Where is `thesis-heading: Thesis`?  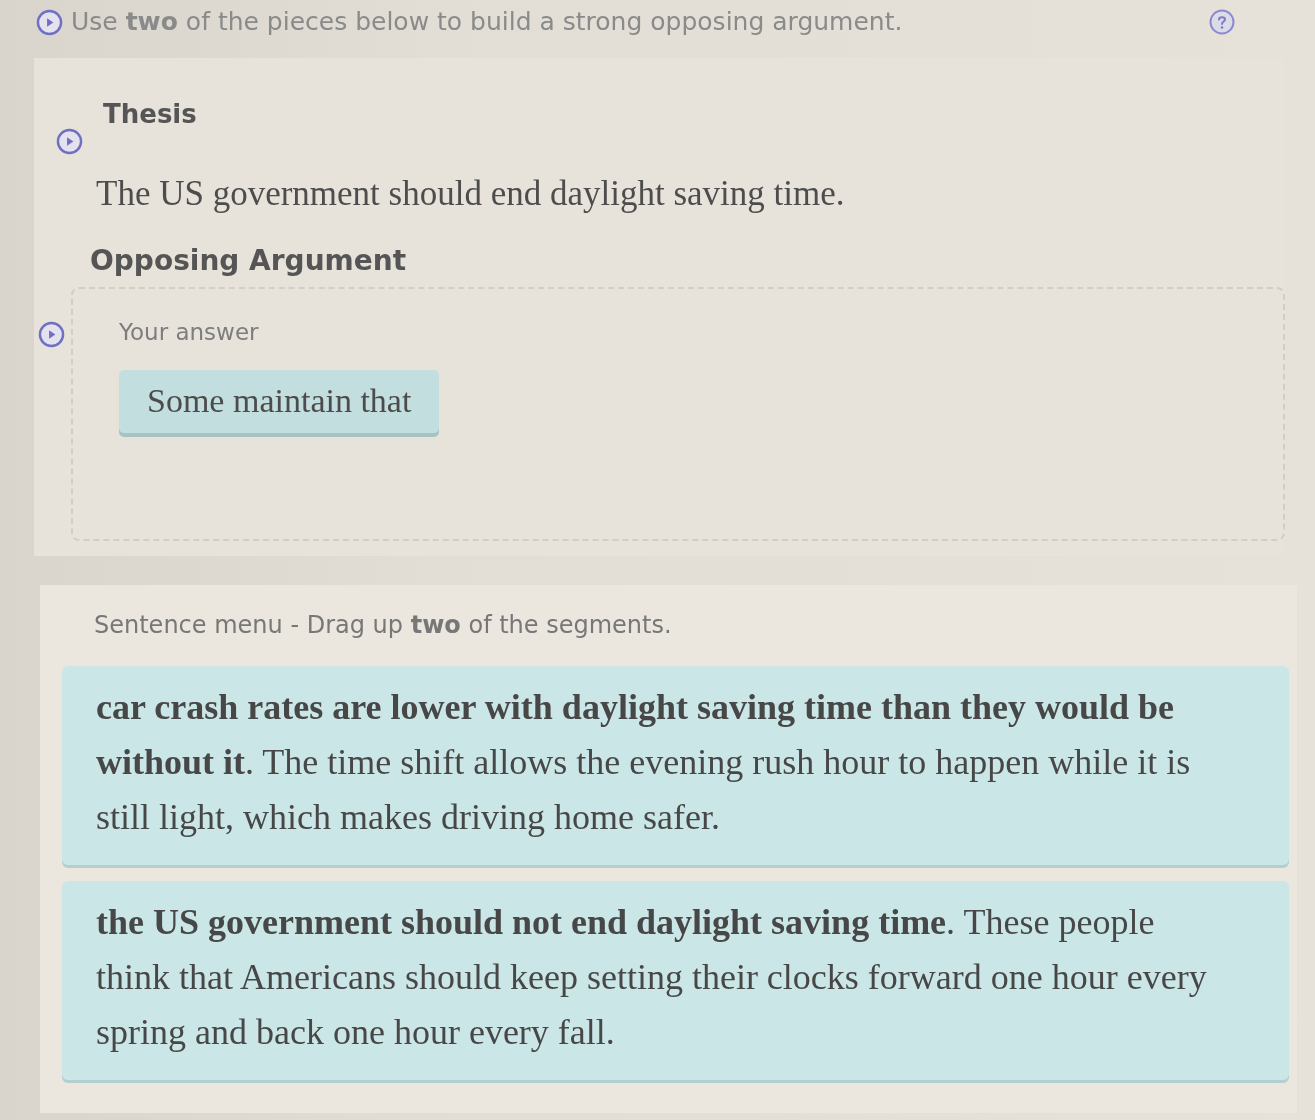
thesis-heading: Thesis is located at coordinates (150, 114).